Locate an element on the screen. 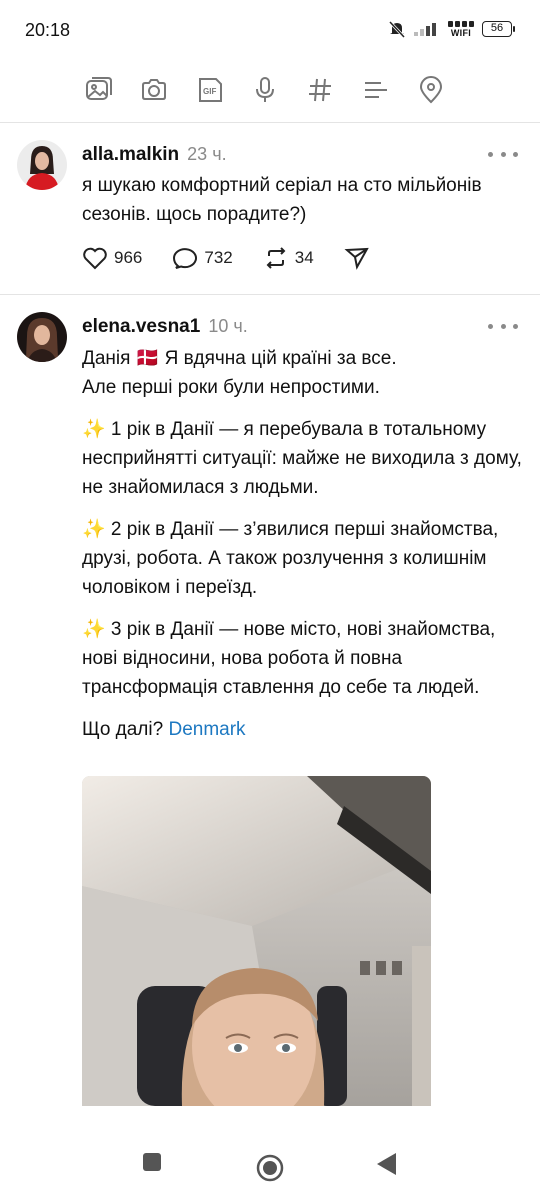  microphone-icon is located at coordinates (265, 90).